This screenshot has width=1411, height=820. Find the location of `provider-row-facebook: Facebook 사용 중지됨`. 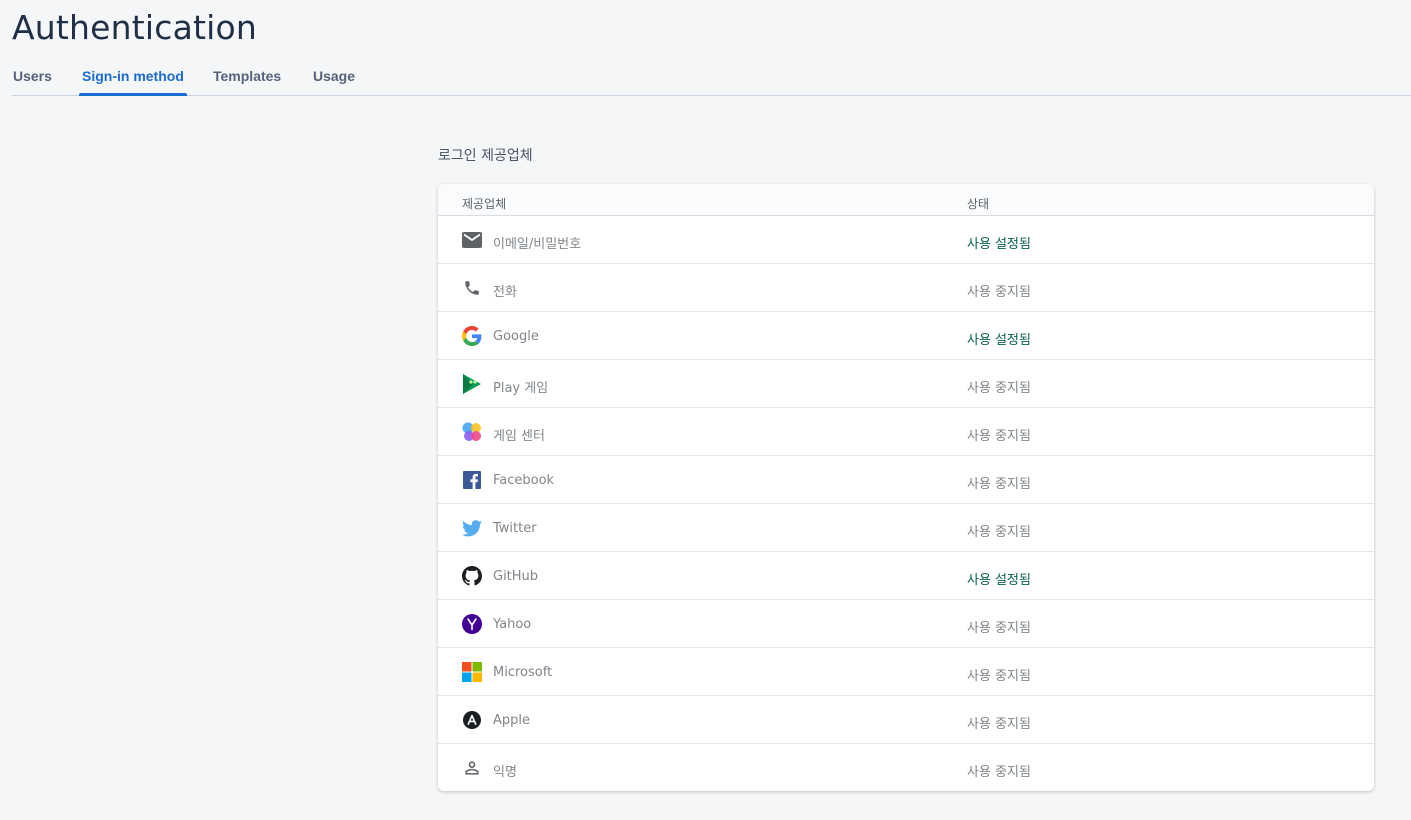

provider-row-facebook: Facebook 사용 중지됨 is located at coordinates (906, 480).